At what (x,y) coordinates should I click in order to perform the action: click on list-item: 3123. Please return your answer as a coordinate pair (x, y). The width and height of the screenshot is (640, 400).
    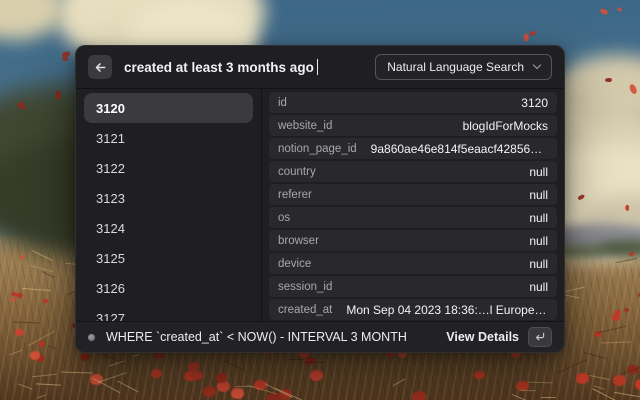
    Looking at the image, I should click on (168, 198).